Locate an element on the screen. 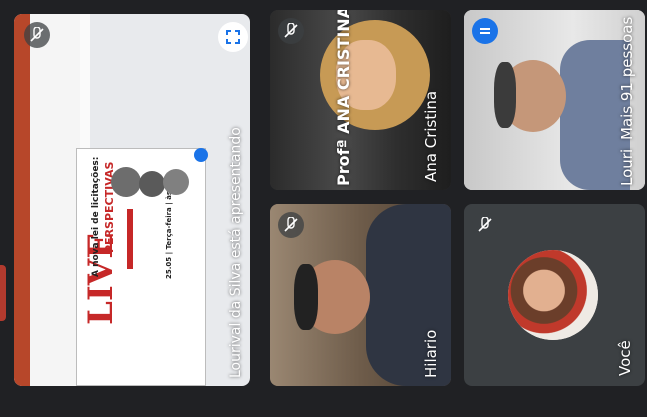 The image size is (647, 417). slide-red-band is located at coordinates (130, 239).